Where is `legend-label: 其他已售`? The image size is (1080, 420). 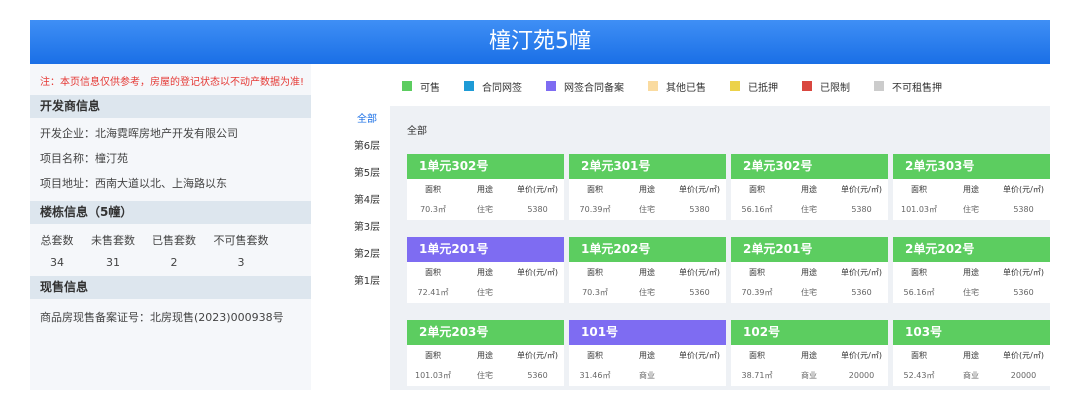 legend-label: 其他已售 is located at coordinates (686, 88).